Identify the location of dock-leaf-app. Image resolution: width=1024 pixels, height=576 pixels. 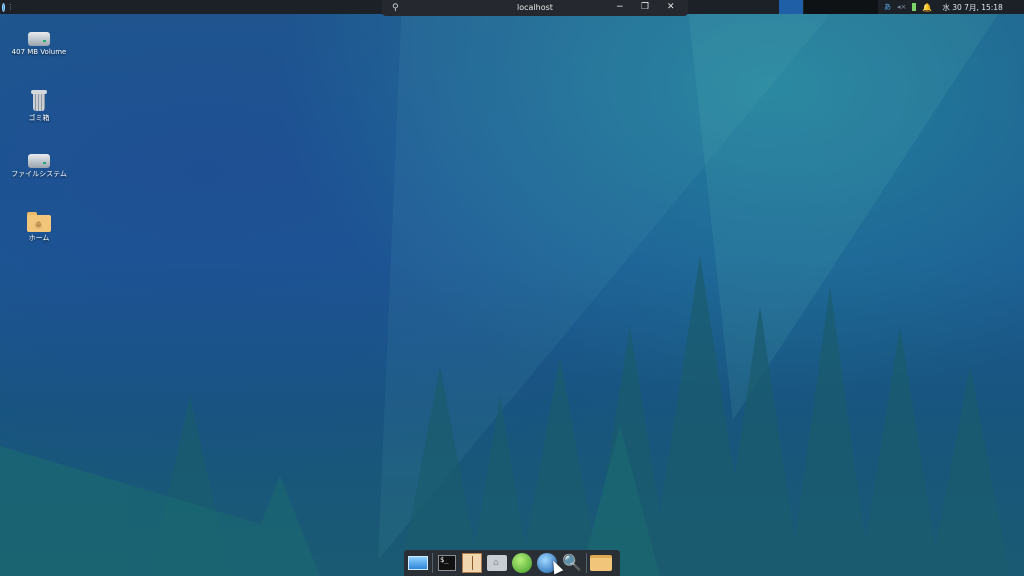
(522, 563).